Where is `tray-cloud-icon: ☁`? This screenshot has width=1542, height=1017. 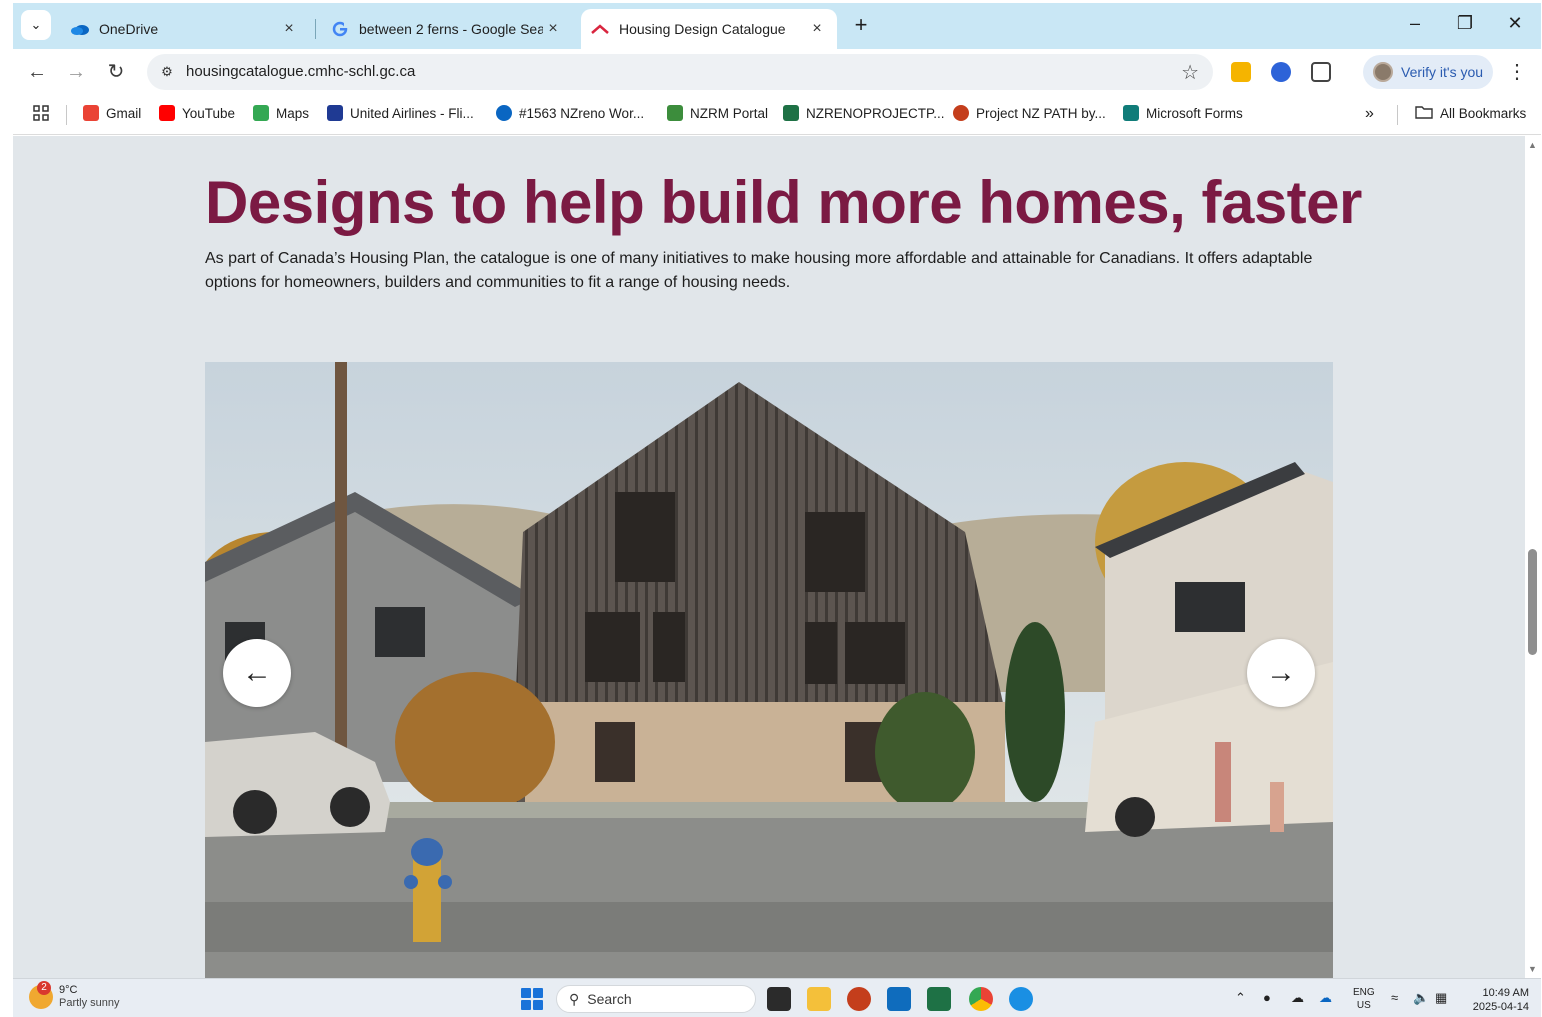 tray-cloud-icon: ☁ is located at coordinates (1297, 998).